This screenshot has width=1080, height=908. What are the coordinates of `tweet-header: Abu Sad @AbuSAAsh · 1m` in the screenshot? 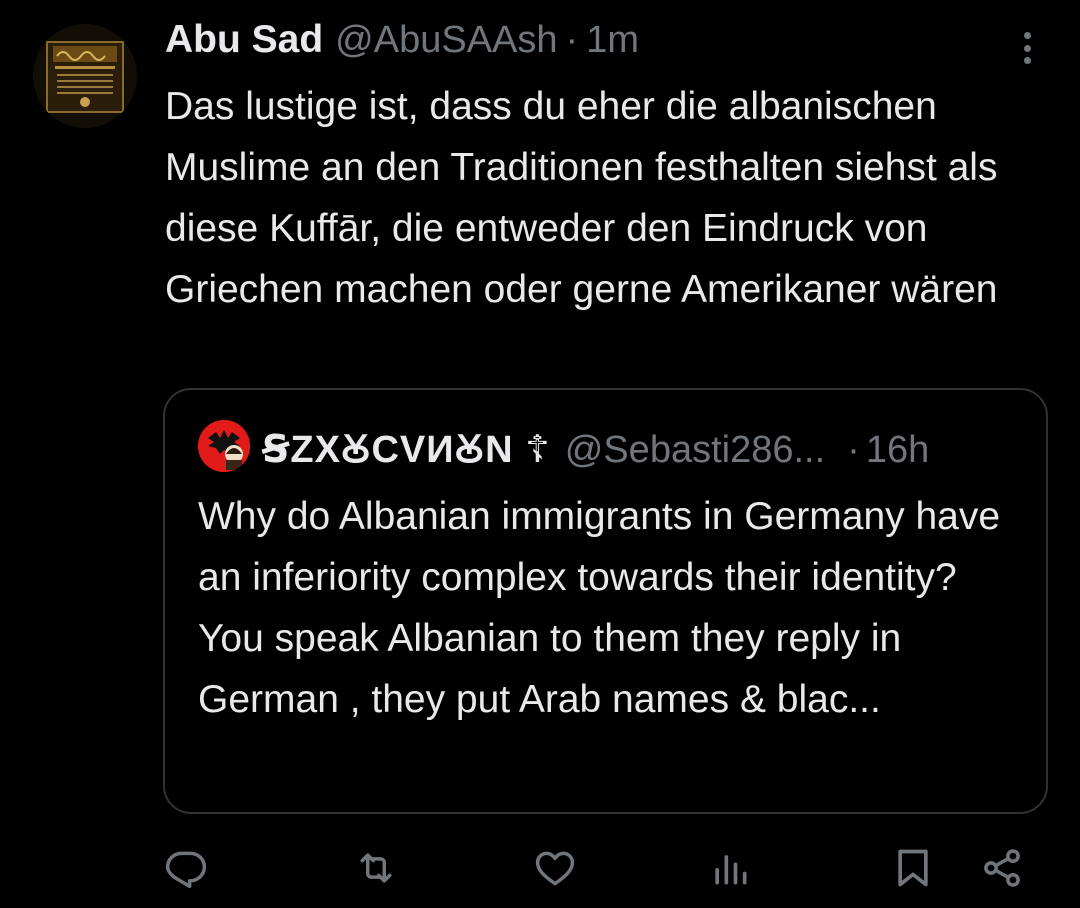 It's located at (402, 43).